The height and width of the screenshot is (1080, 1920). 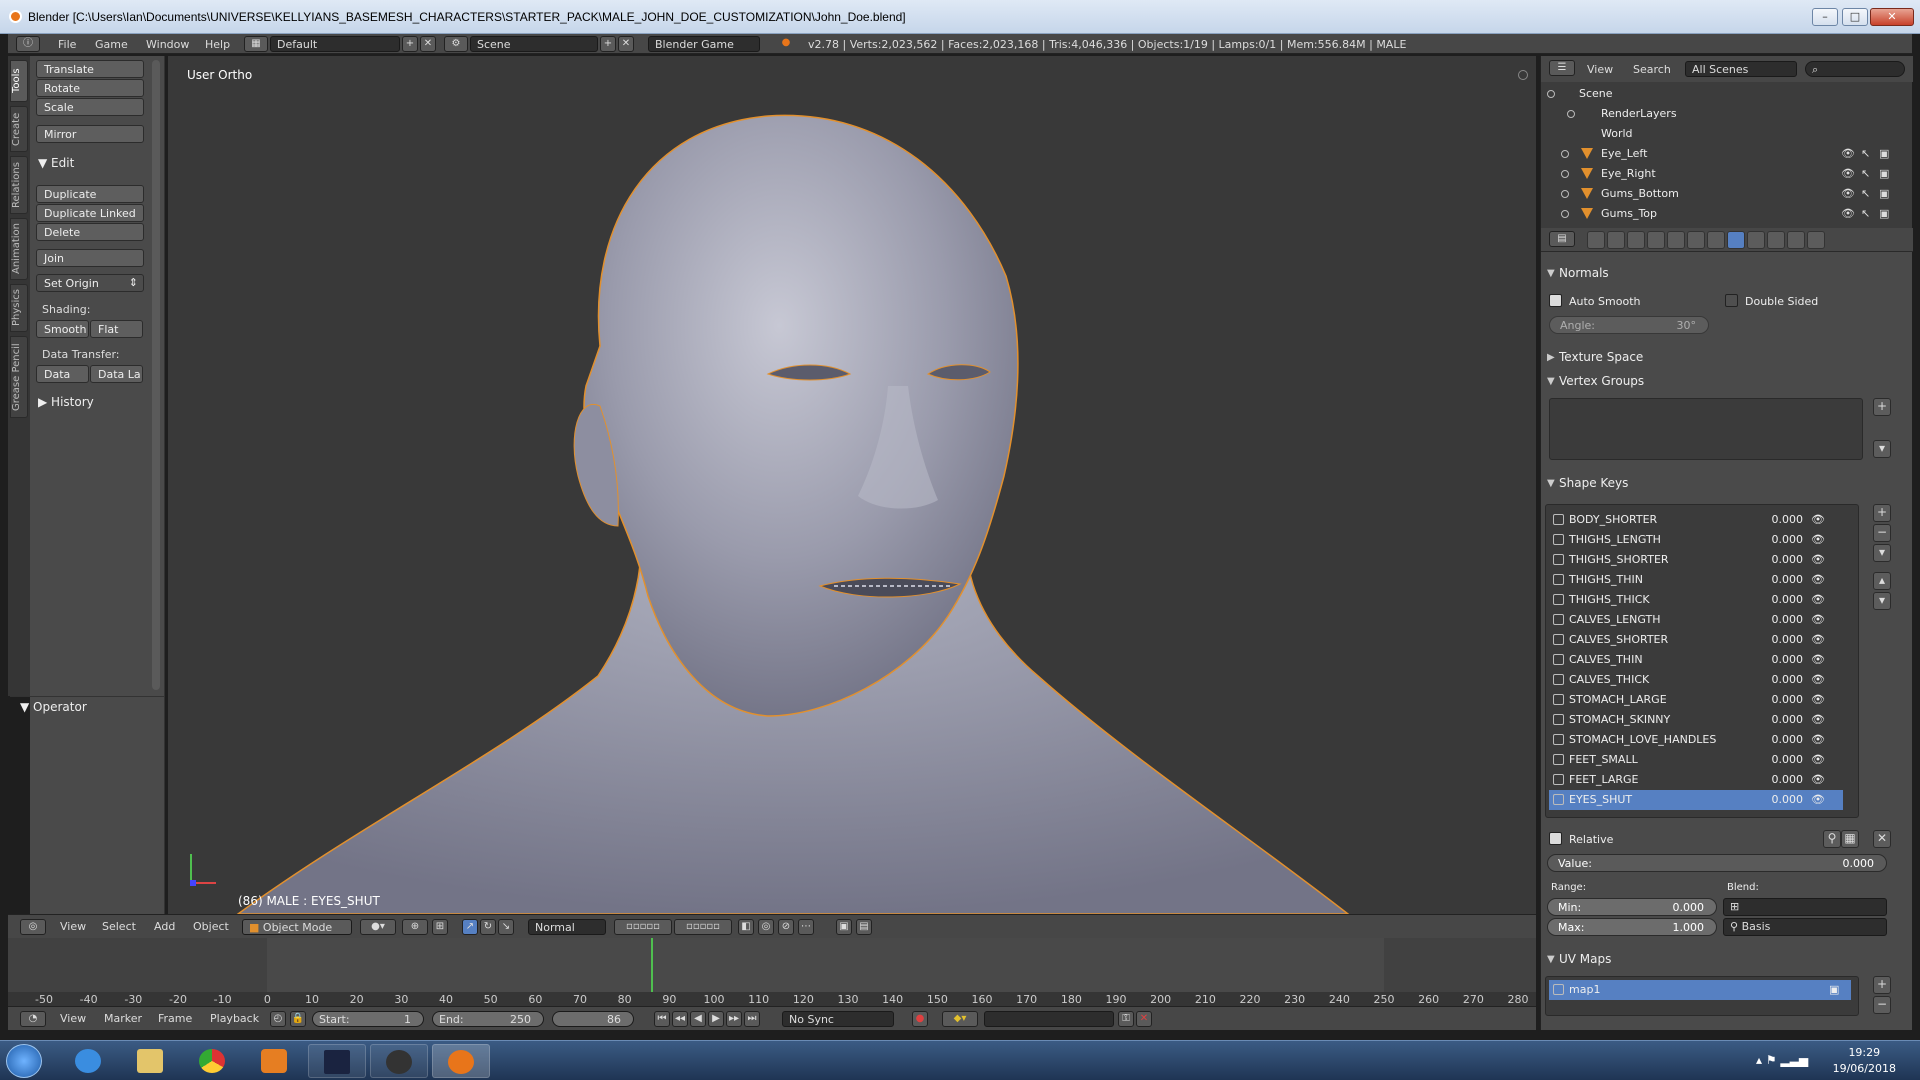 I want to click on outliner-item-scene: Scene, so click(x=1721, y=94).